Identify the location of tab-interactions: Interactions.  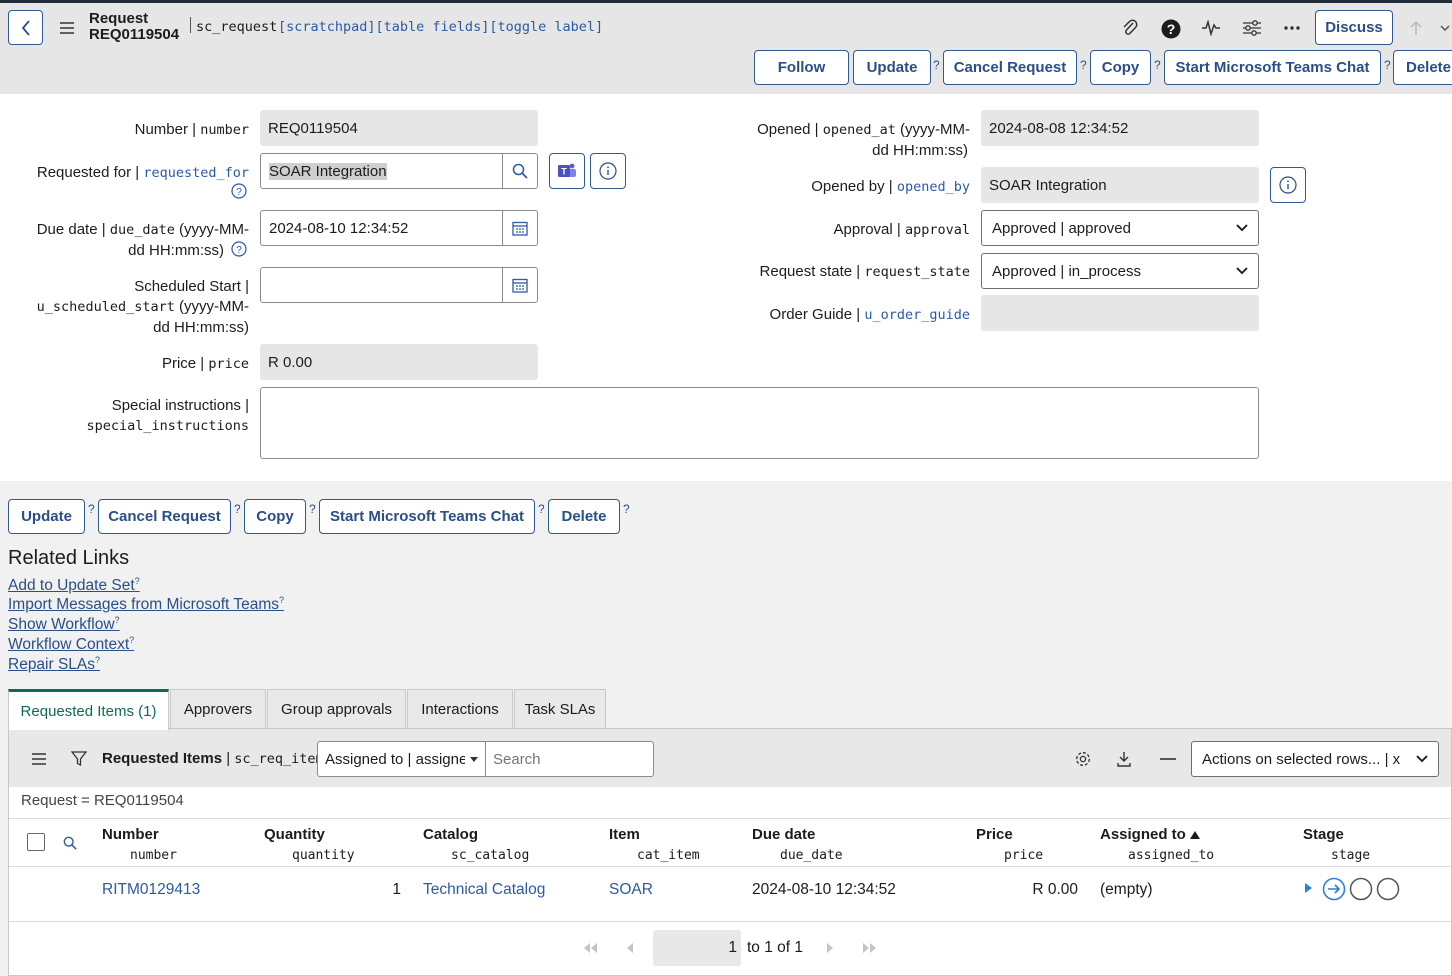
(460, 709).